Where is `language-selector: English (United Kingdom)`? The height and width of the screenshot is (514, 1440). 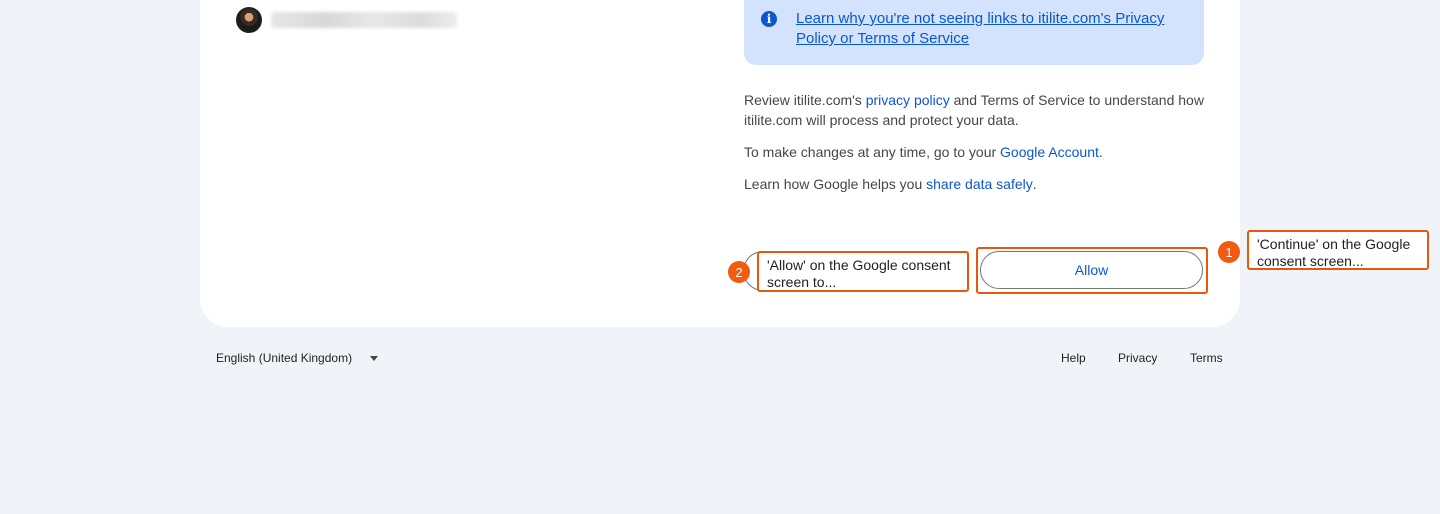 language-selector: English (United Kingdom) is located at coordinates (297, 358).